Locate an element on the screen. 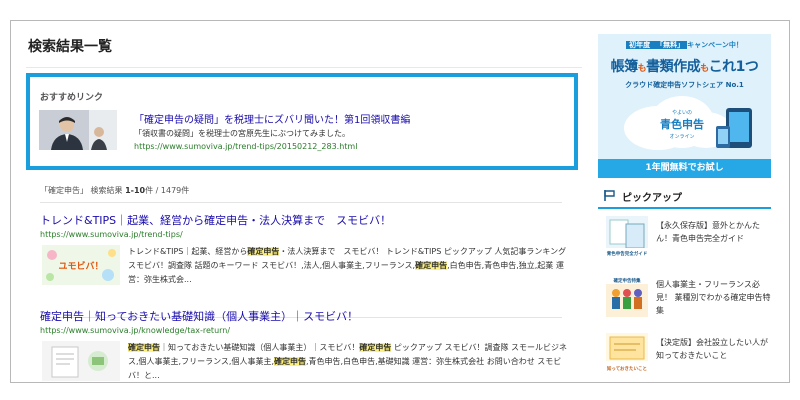 This screenshot has height=400, width=800. pickup-item: 青色申告完全ガイド 【永久保存版】意外とかんたん！青色申告完全ガイド is located at coordinates (688, 237).